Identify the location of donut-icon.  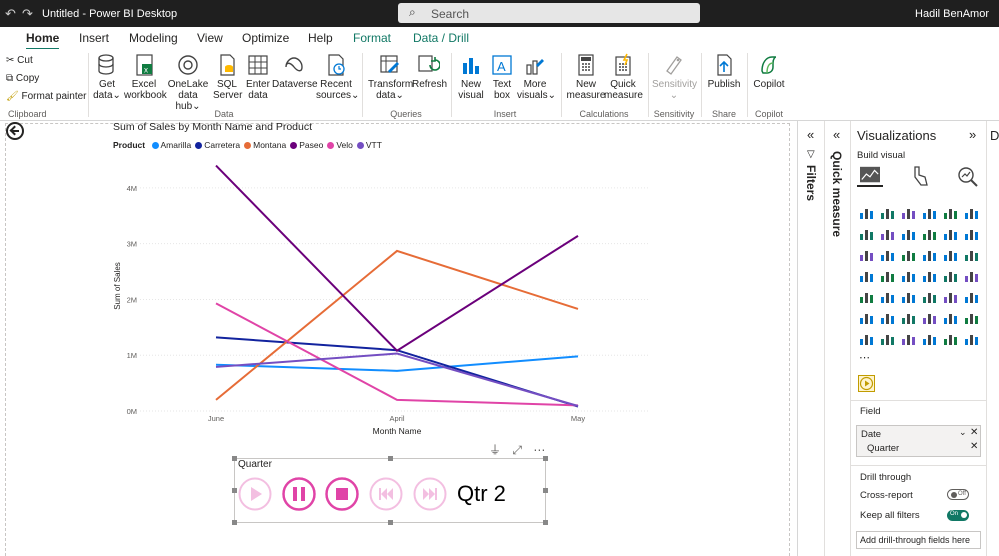
(971, 254).